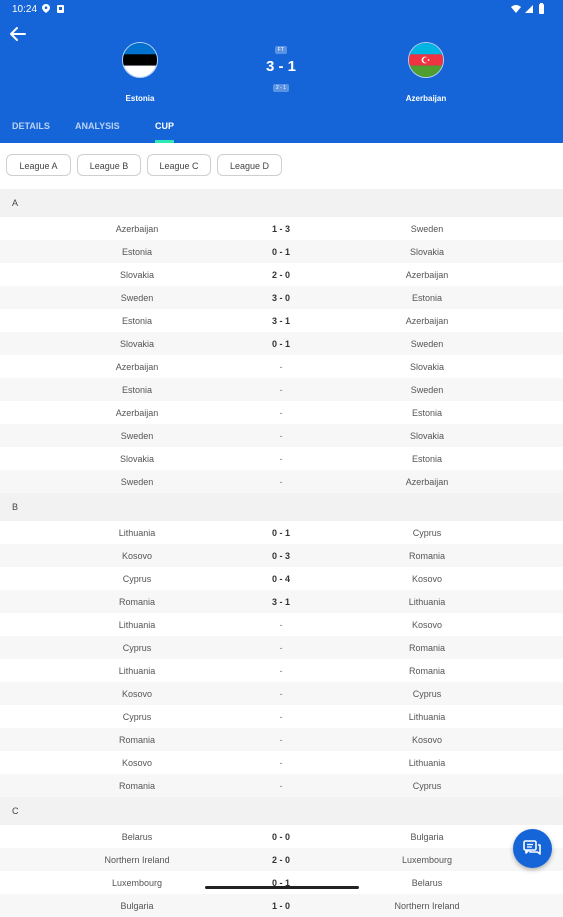  I want to click on fixture-away-team: Azerbaijan, so click(427, 482).